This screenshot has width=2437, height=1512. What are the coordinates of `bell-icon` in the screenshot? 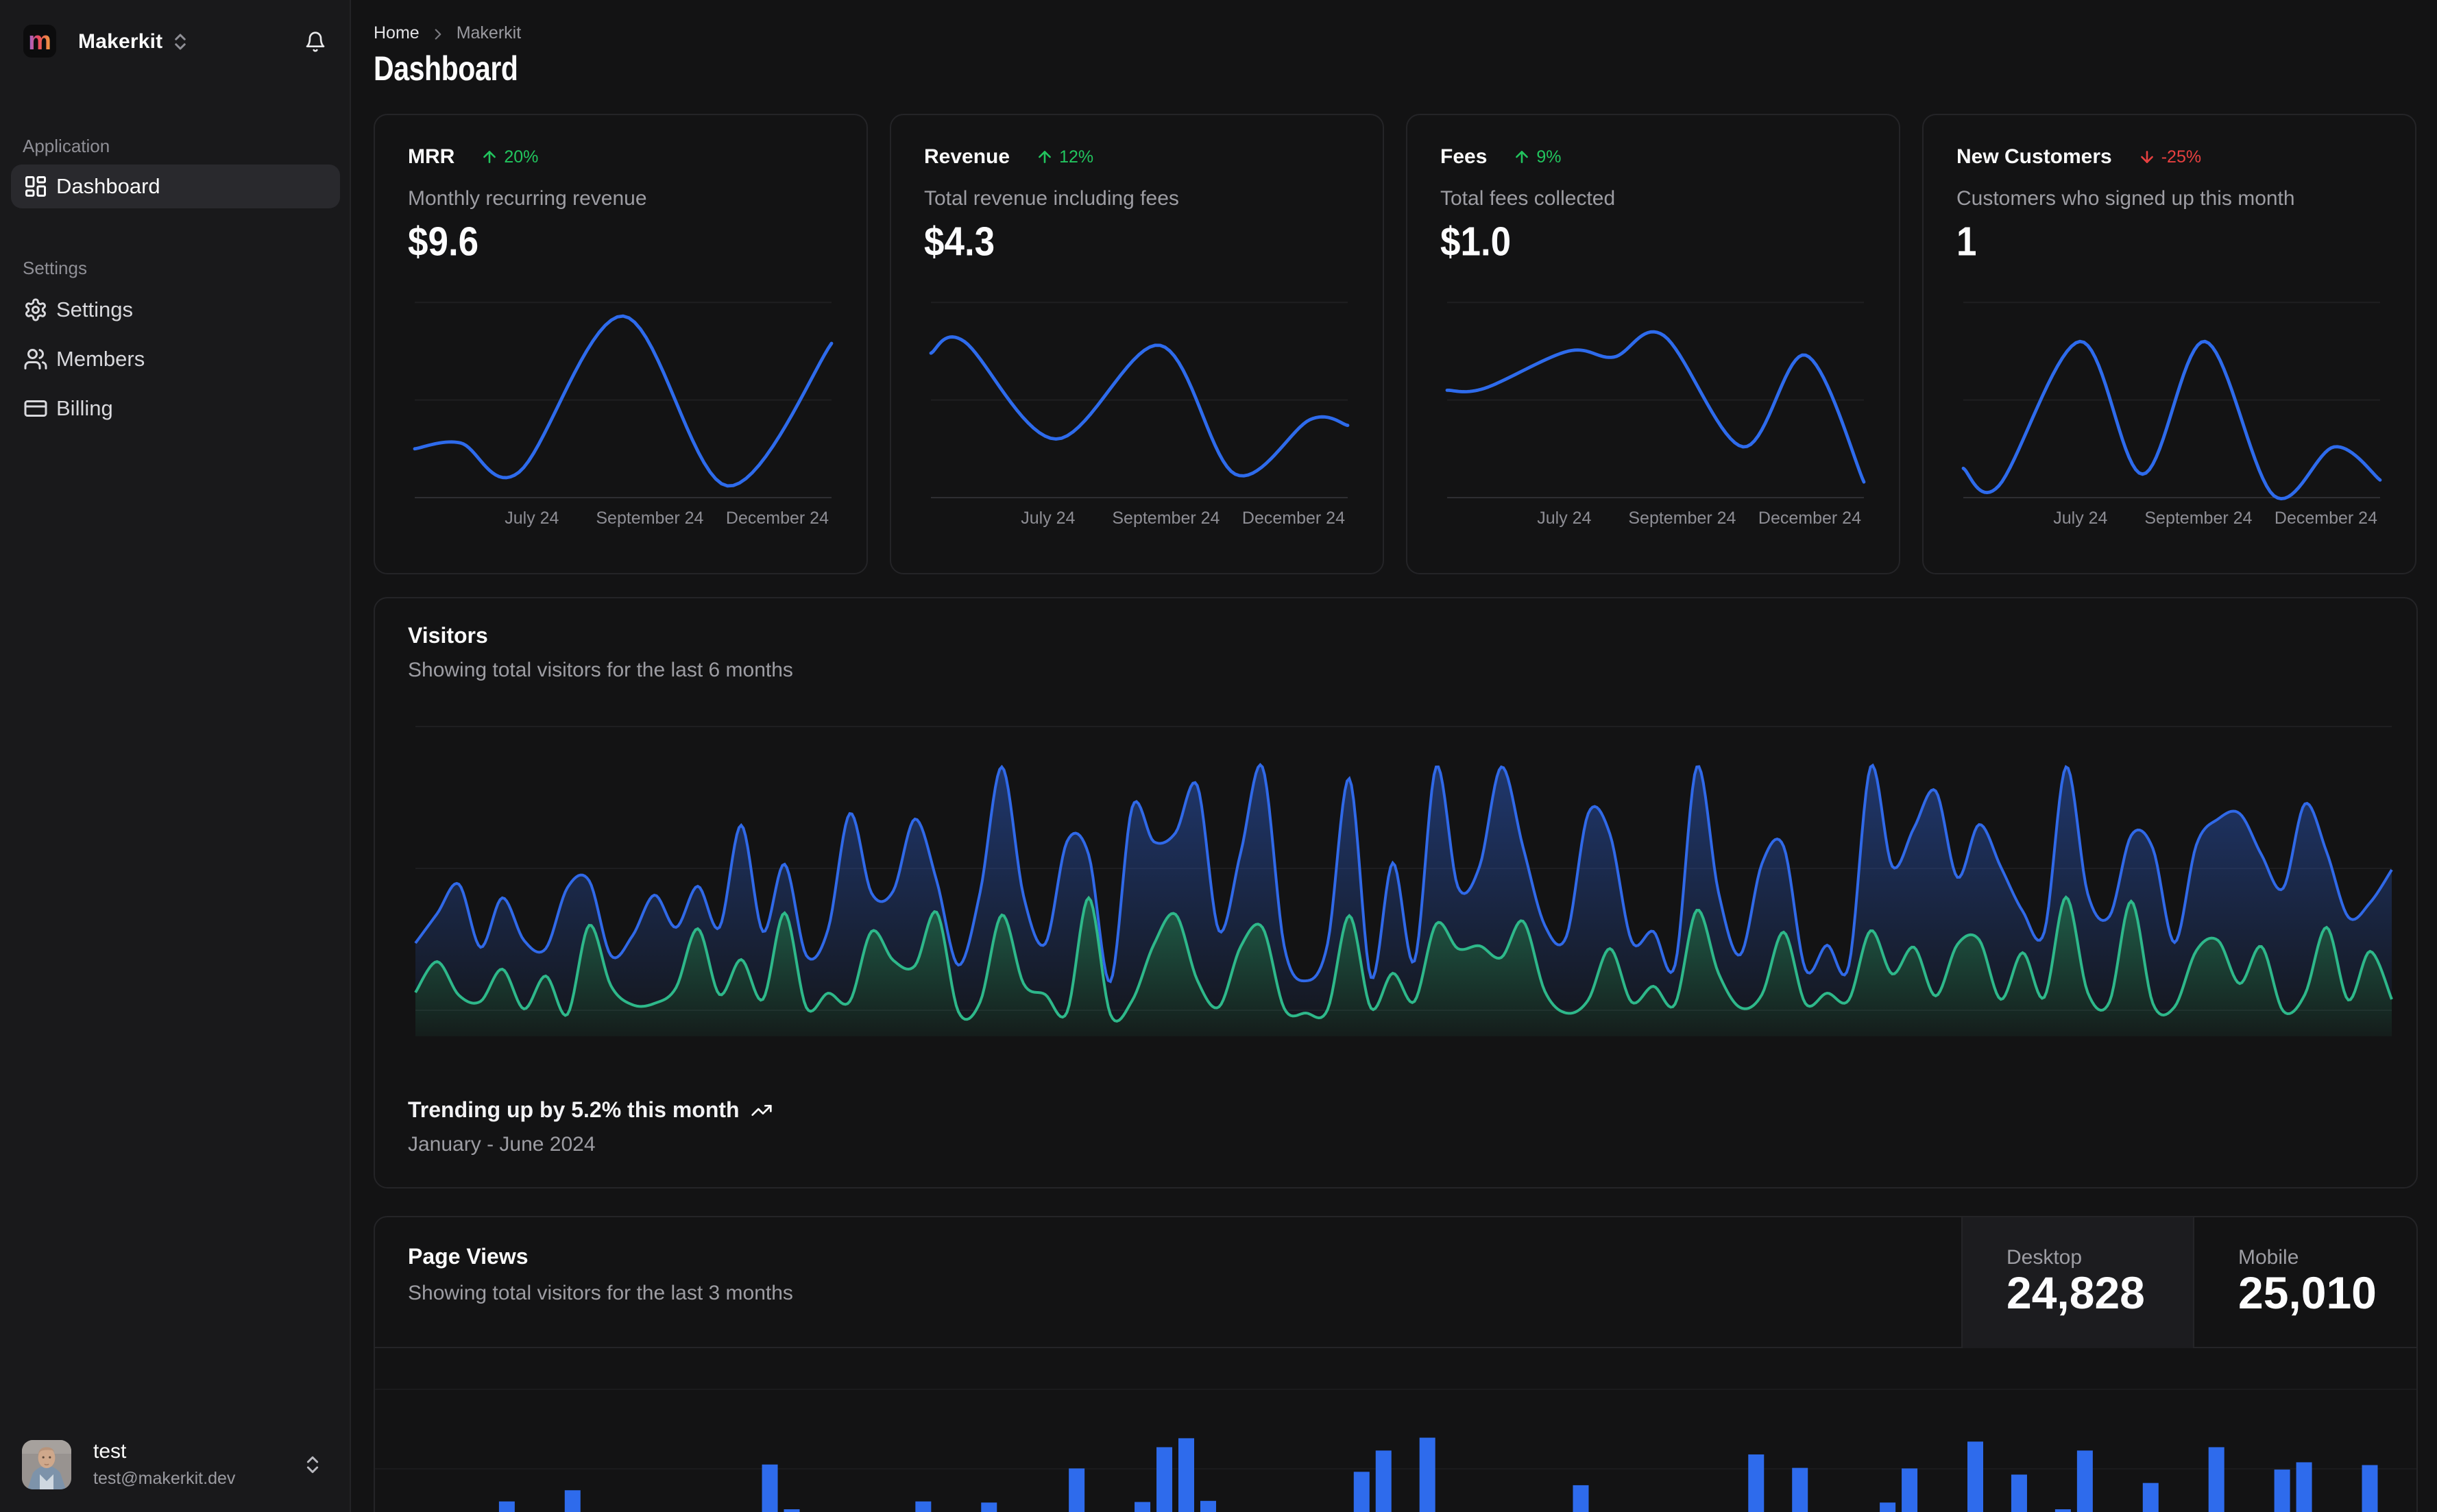 It's located at (315, 41).